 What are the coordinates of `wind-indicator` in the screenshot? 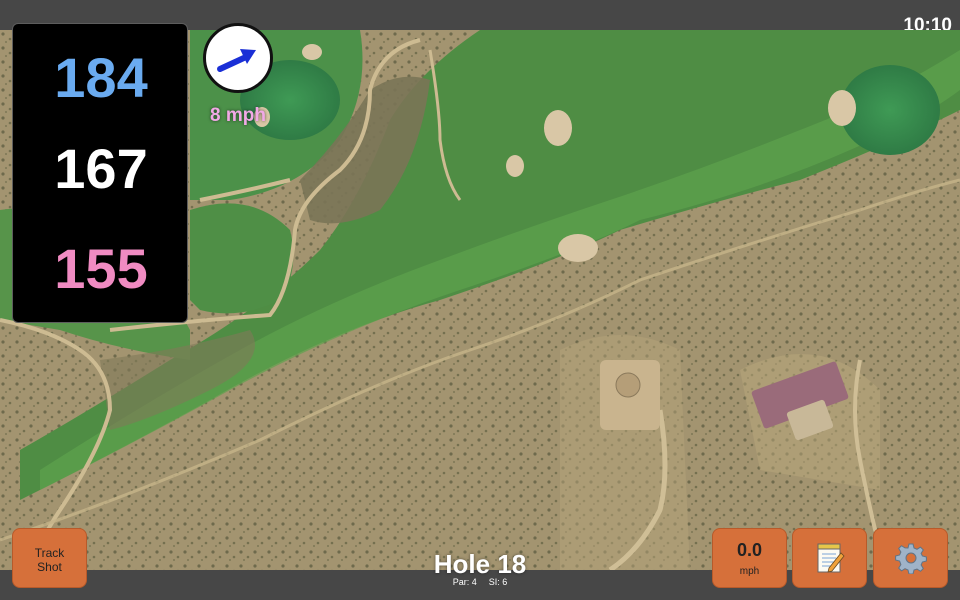 It's located at (238, 58).